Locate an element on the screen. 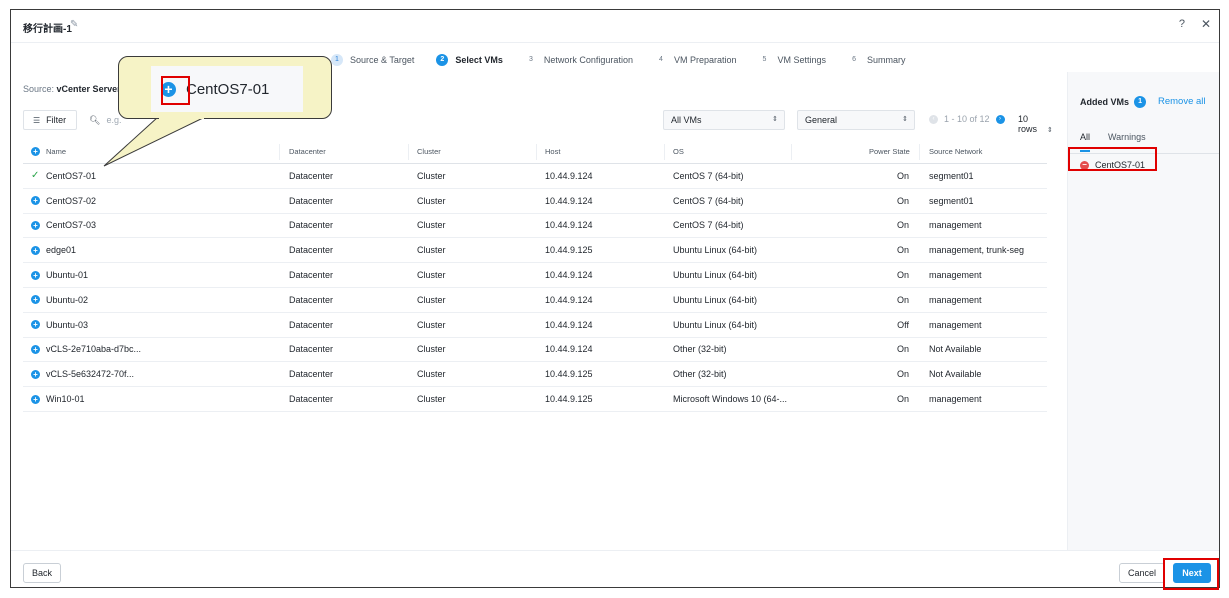 Image resolution: width=1229 pixels, height=598 pixels. highlight-added-vm is located at coordinates (1112, 159).